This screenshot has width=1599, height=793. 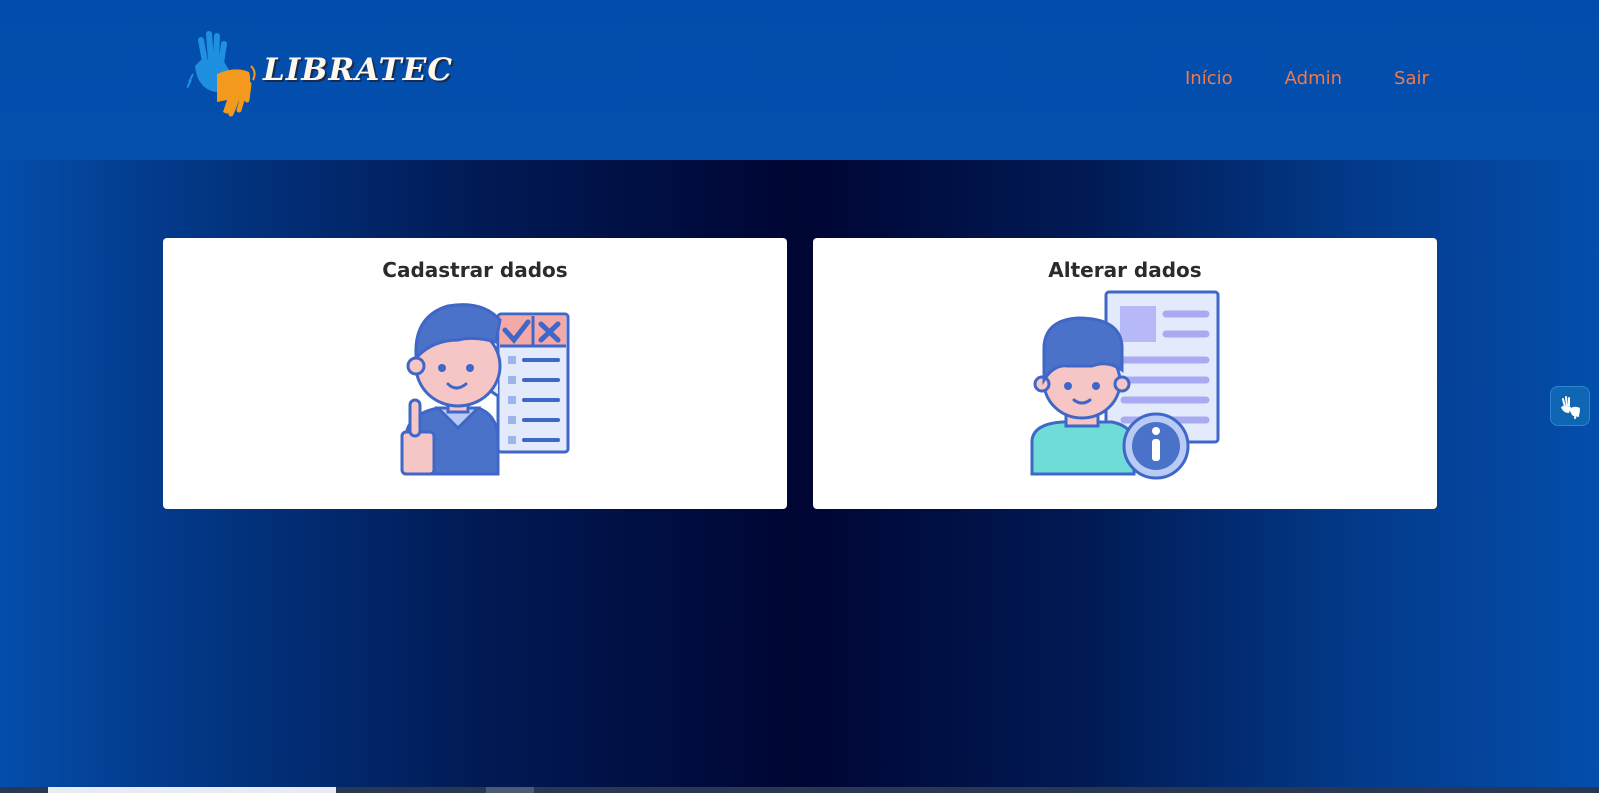 I want to click on scrollbar-marker, so click(x=510, y=790).